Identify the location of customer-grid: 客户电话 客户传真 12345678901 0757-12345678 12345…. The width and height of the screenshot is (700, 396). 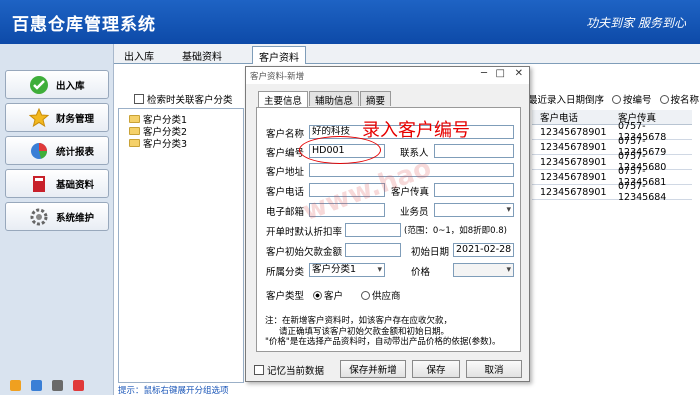
(612, 156).